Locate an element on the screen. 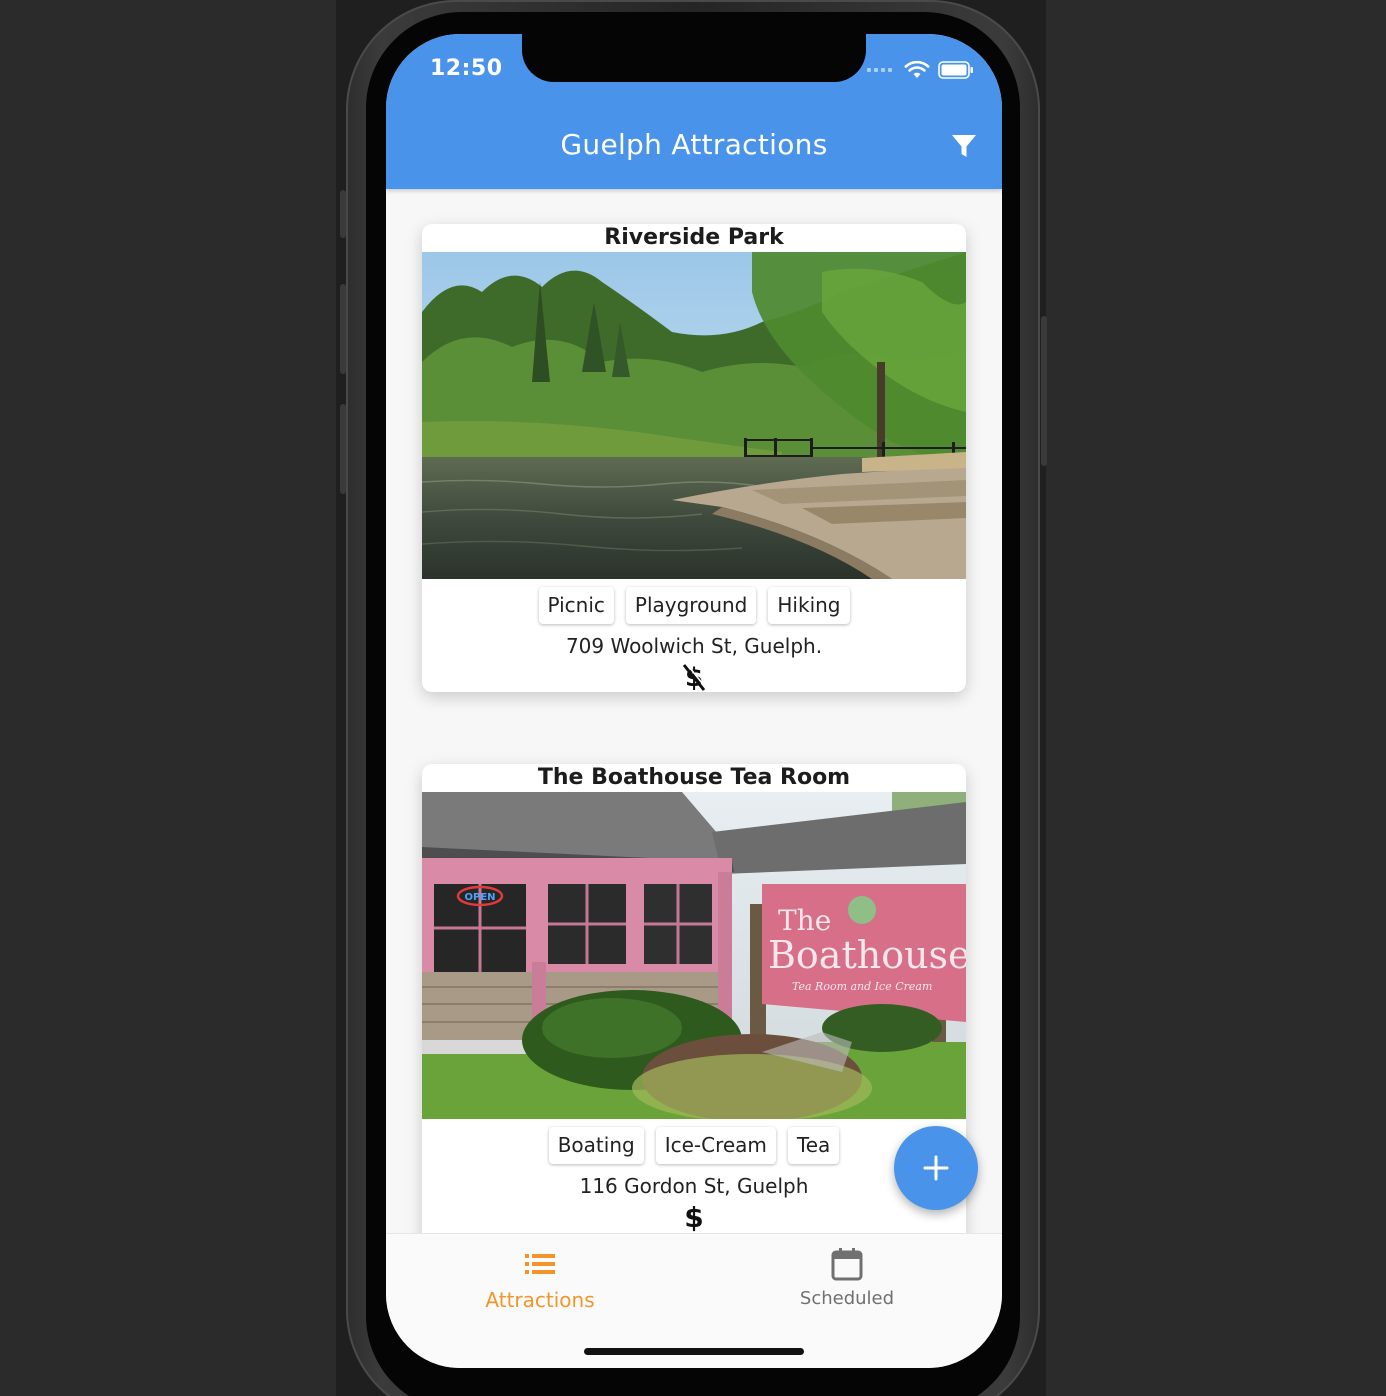 The height and width of the screenshot is (1396, 1386). tab-scheduled: Scheduled is located at coordinates (847, 1277).